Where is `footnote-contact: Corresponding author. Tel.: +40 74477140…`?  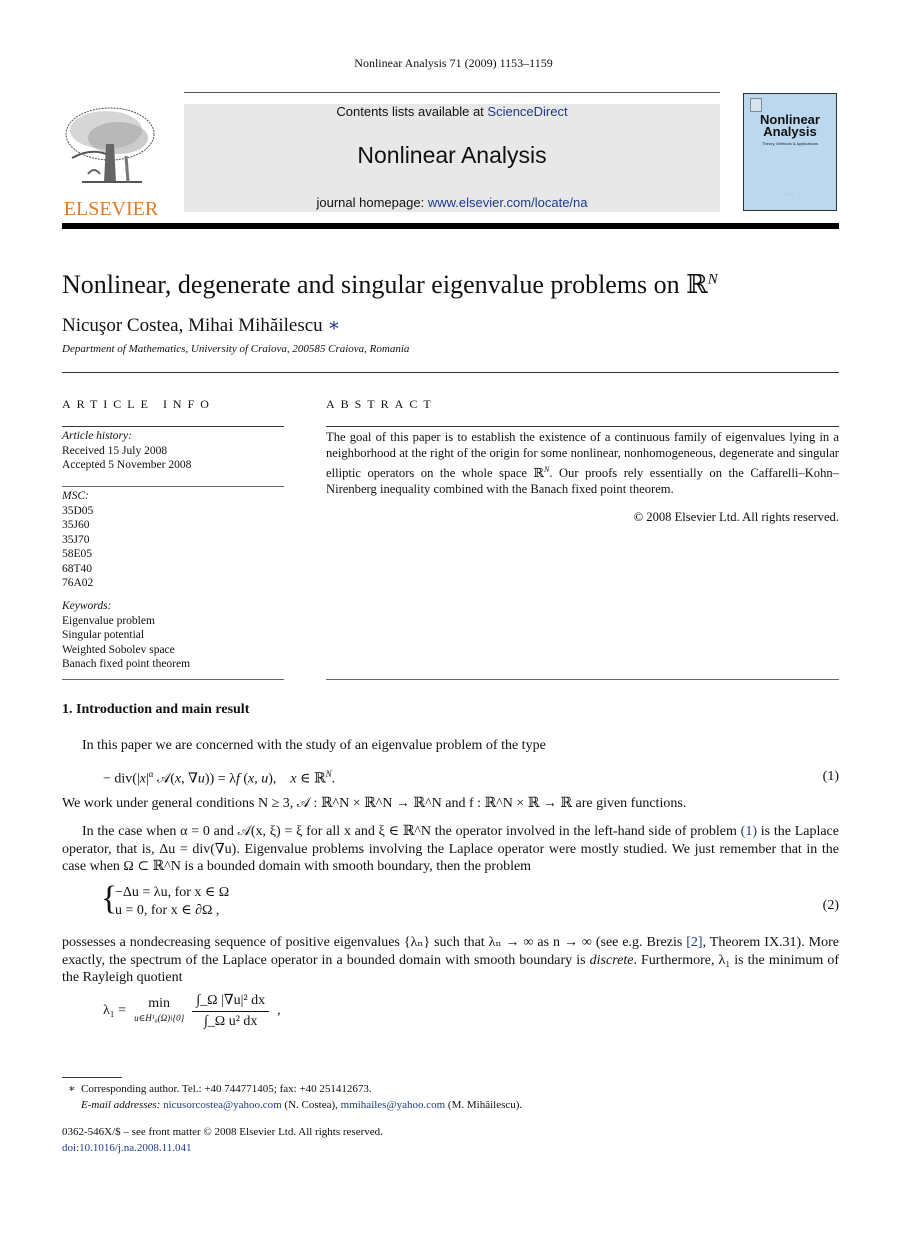
footnote-contact: Corresponding author. Tel.: +40 74477140… is located at coordinates (226, 1089).